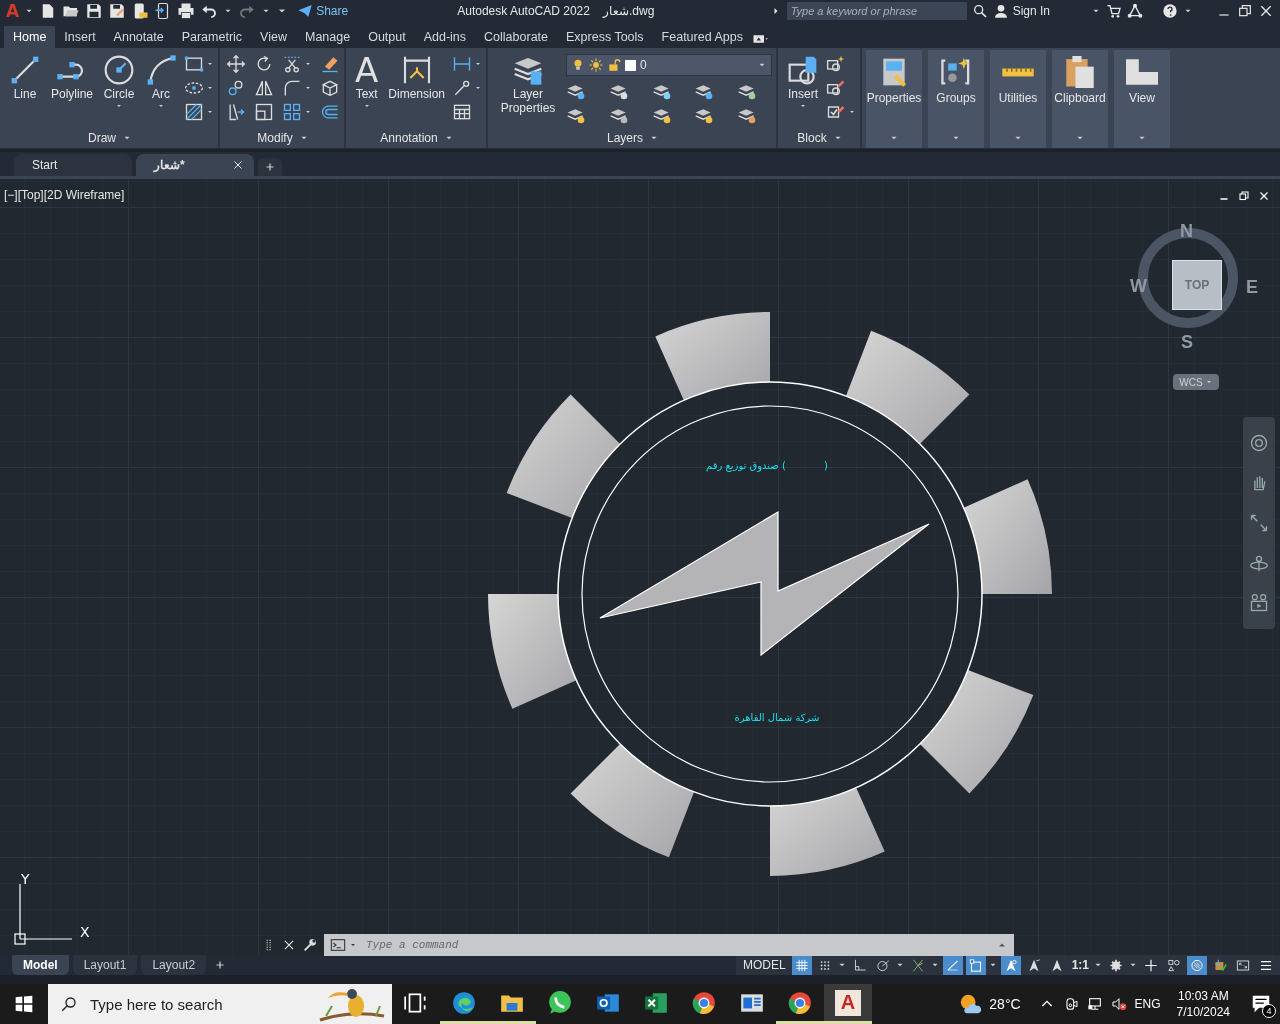 The height and width of the screenshot is (1024, 1280). Describe the element at coordinates (1197, 965) in the screenshot. I see `isolate-icon` at that location.